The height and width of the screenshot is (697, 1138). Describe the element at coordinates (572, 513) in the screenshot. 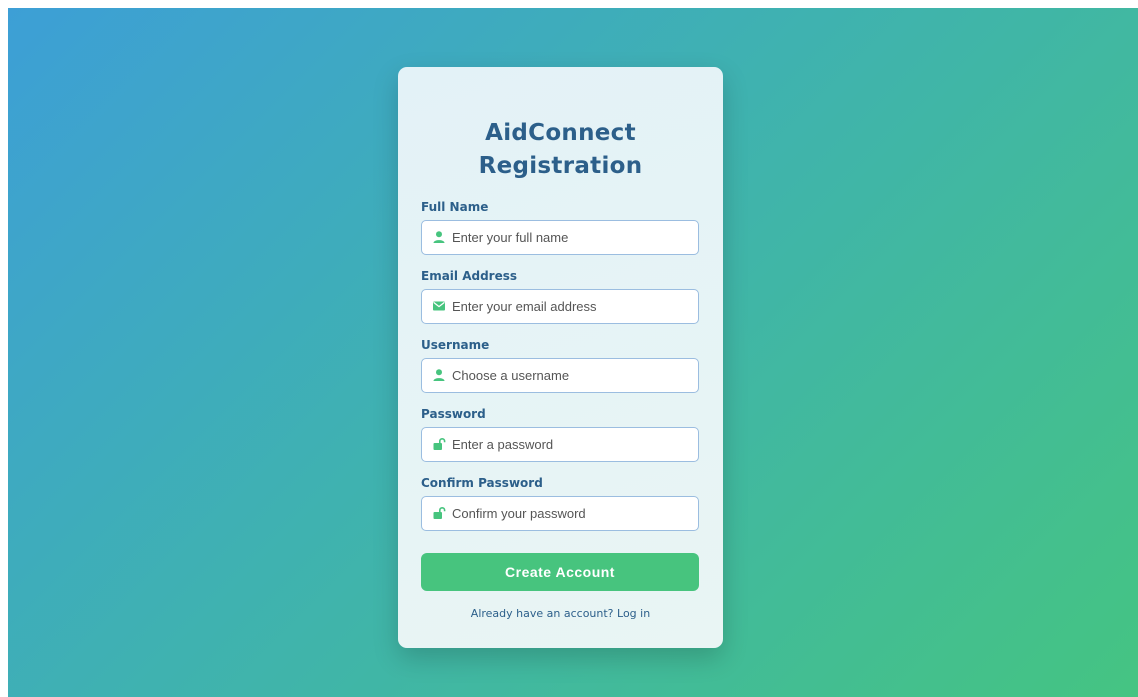

I see `confirm-password-input` at that location.